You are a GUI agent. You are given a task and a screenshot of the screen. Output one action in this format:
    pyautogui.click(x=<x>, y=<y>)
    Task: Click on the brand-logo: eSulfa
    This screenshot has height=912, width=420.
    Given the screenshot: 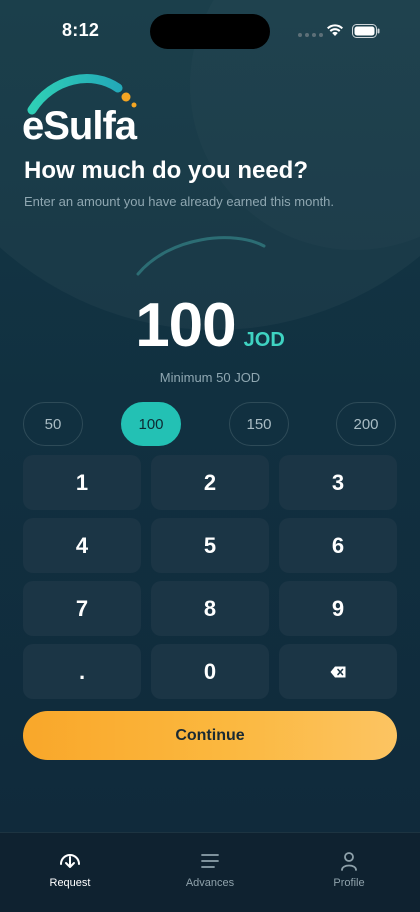 What is the action you would take?
    pyautogui.click(x=87, y=110)
    